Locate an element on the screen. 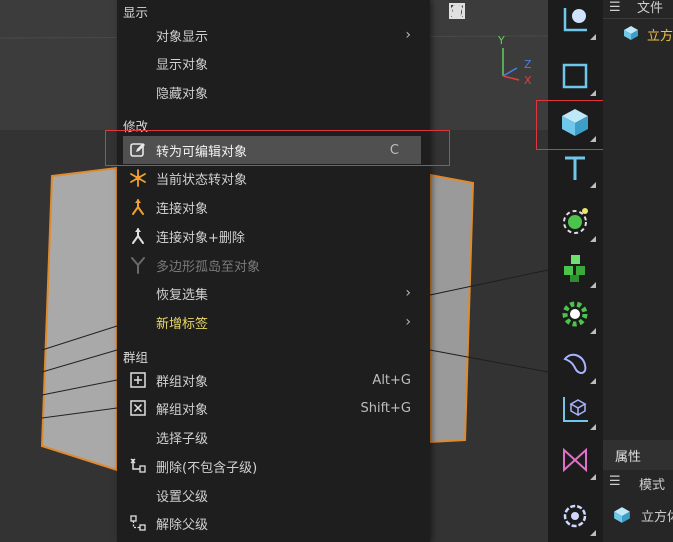 This screenshot has height=542, width=673. menu-item-set-parent: 设置父级 is located at coordinates (272, 495).